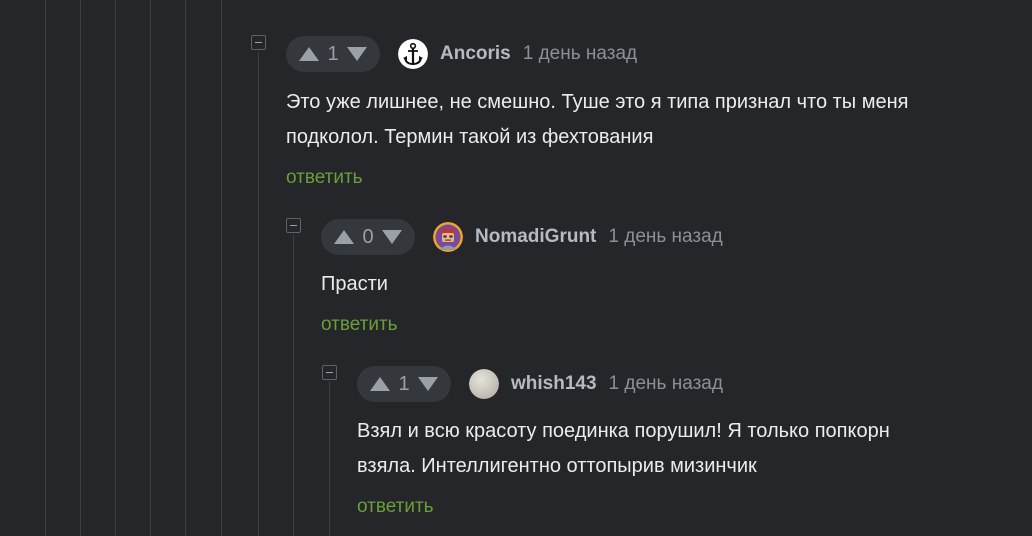  I want to click on comment-header: 0 NomadiGrunt 1 день назад, so click(522, 237).